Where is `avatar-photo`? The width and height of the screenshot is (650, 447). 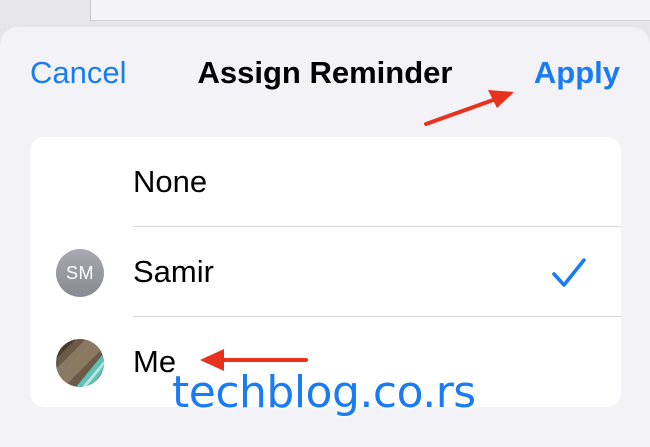
avatar-photo is located at coordinates (80, 363).